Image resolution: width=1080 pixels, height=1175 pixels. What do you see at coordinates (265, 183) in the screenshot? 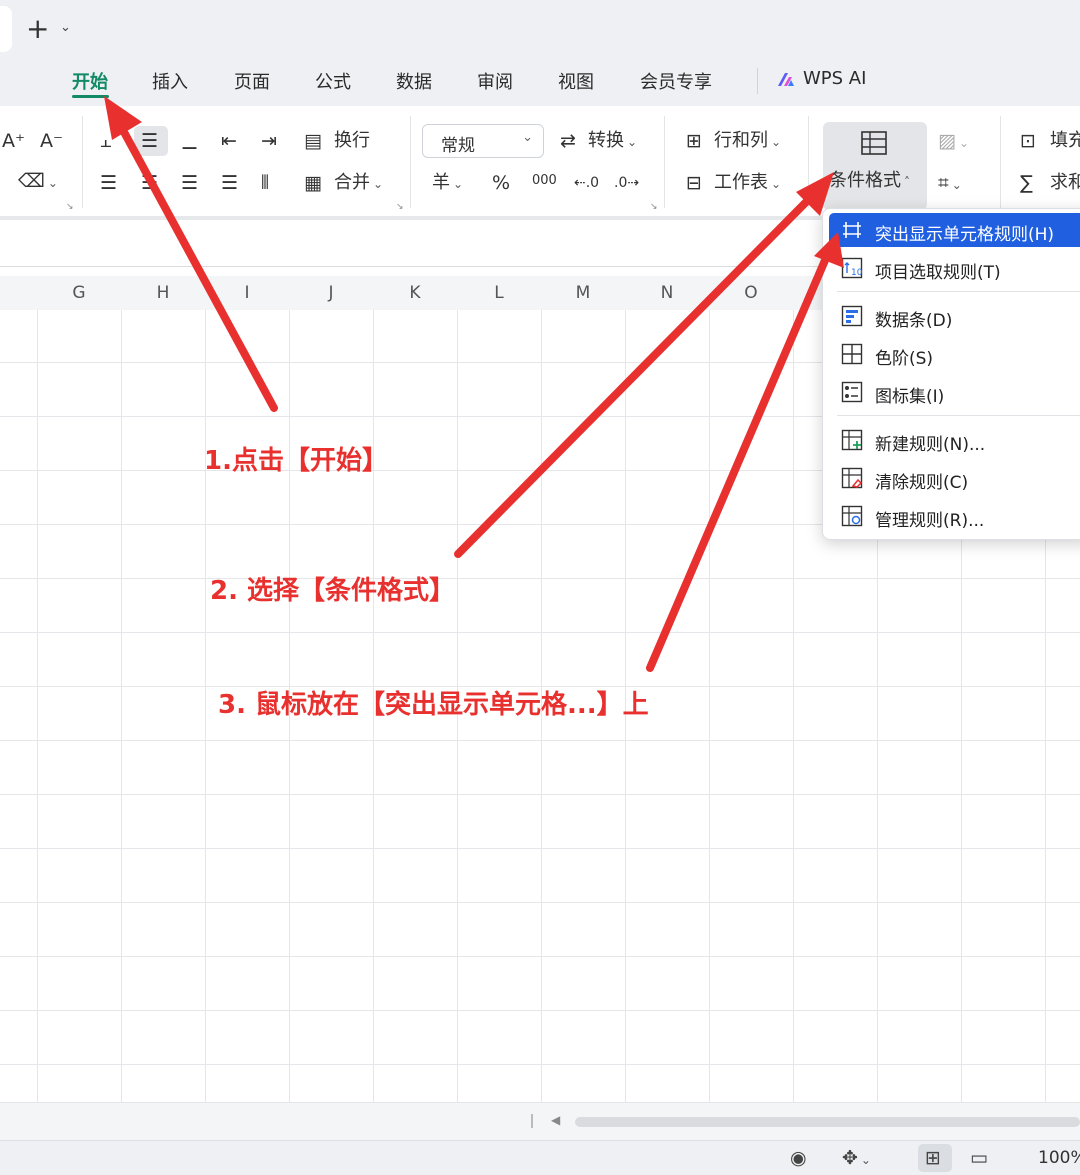
I see `distribute-icon: ⫴` at bounding box center [265, 183].